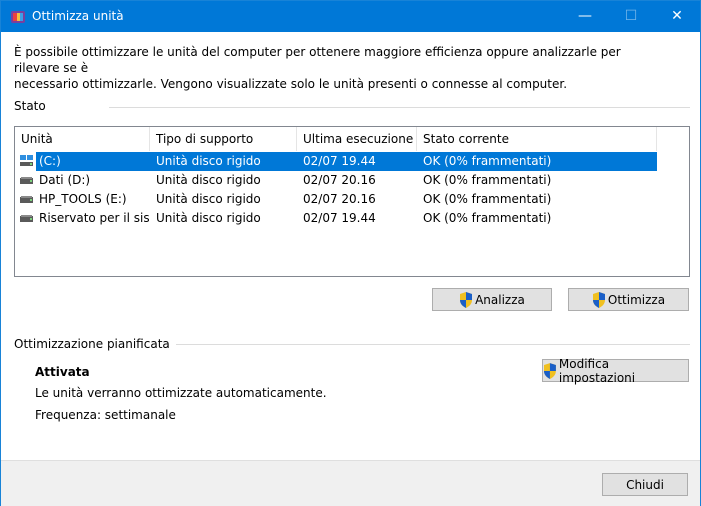 This screenshot has height=506, width=701. Describe the element at coordinates (83, 199) in the screenshot. I see `drive-name: HP_TOOLS (E:)` at that location.